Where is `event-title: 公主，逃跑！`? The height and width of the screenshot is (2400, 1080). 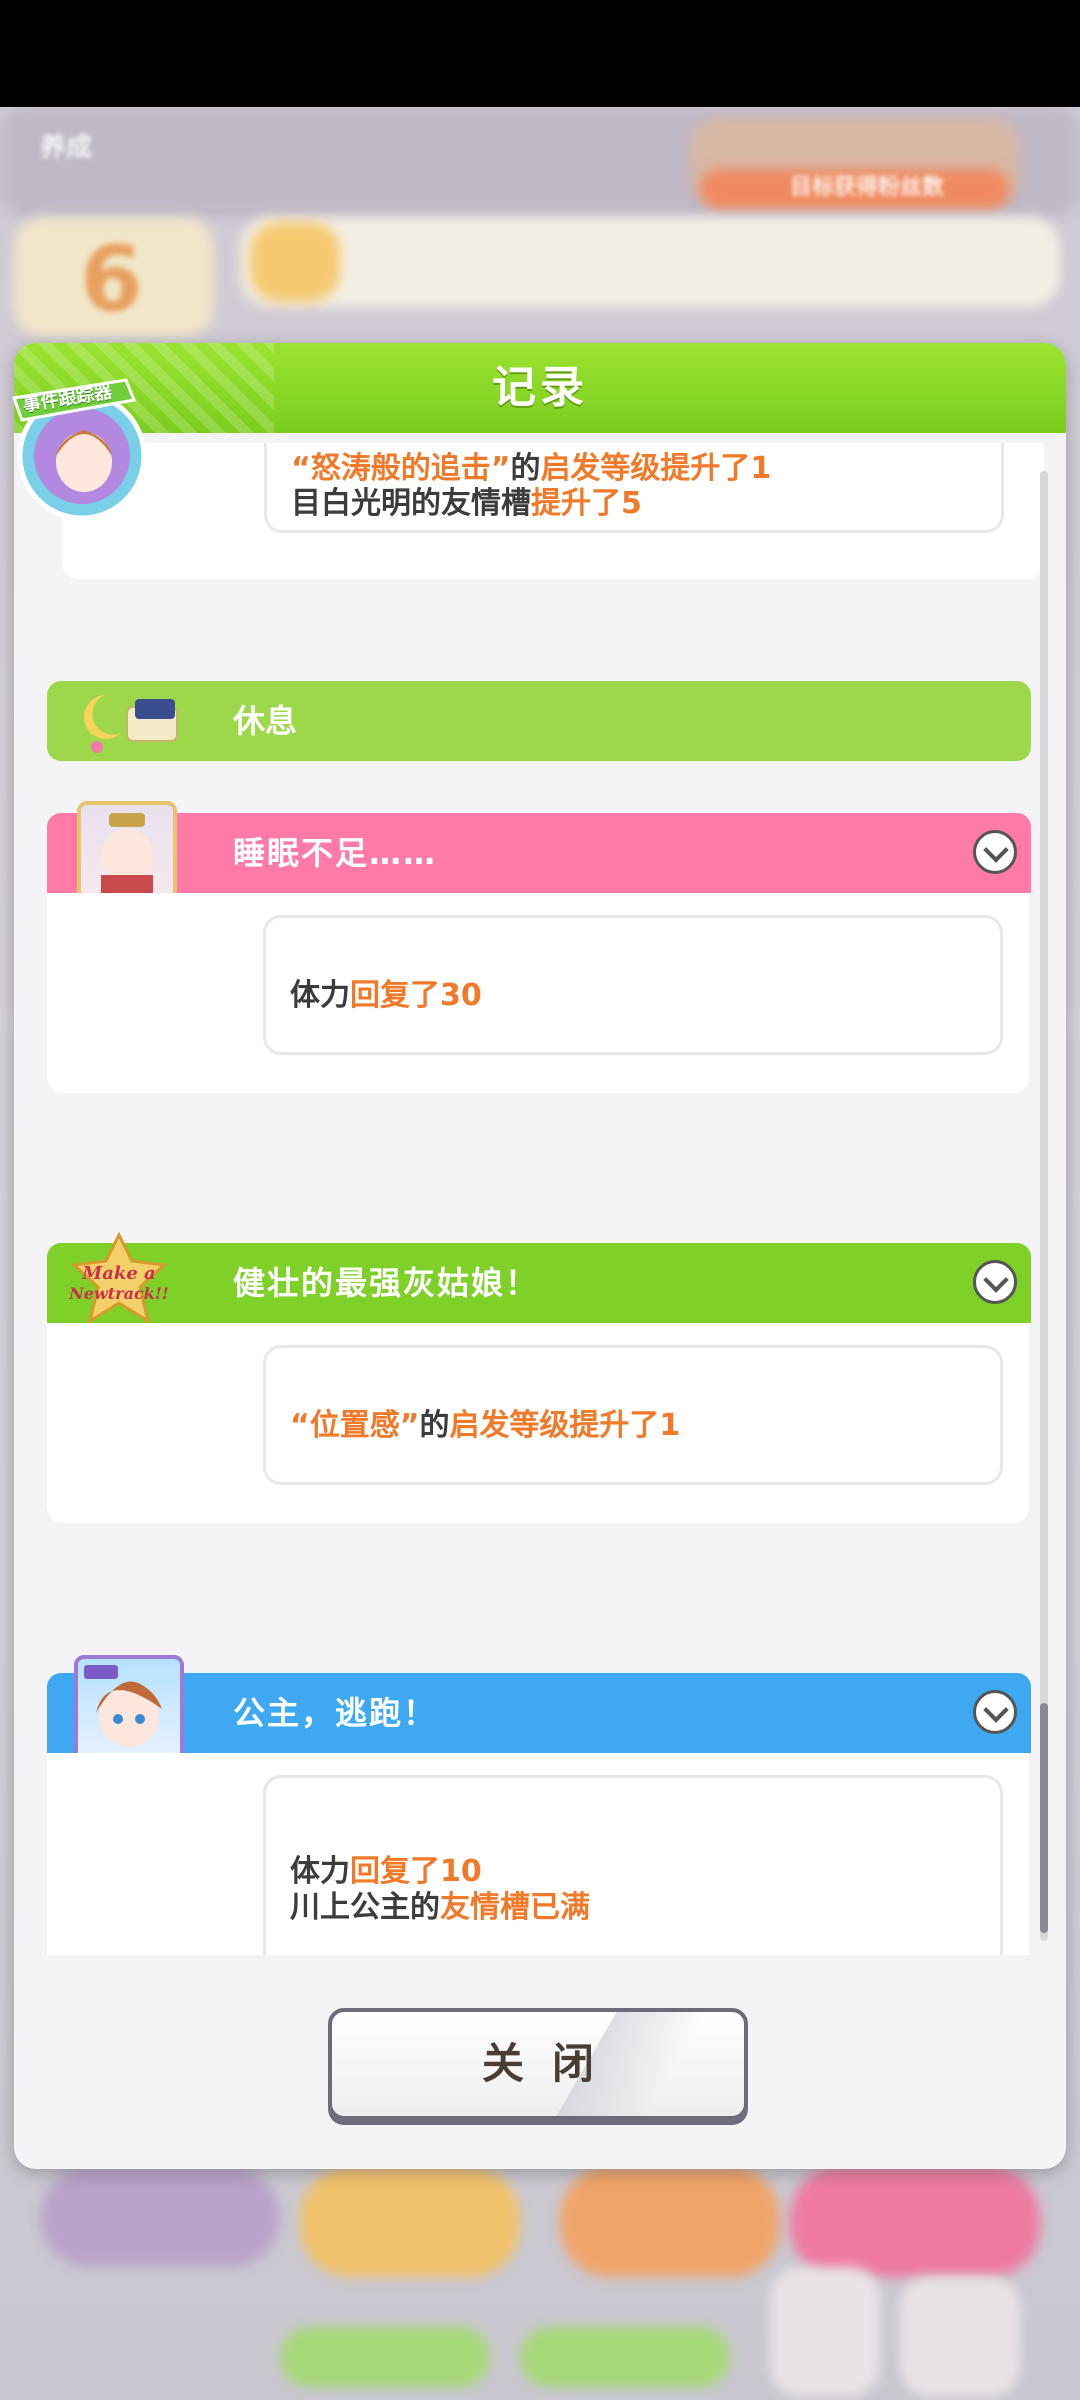 event-title: 公主，逃跑！ is located at coordinates (335, 1713).